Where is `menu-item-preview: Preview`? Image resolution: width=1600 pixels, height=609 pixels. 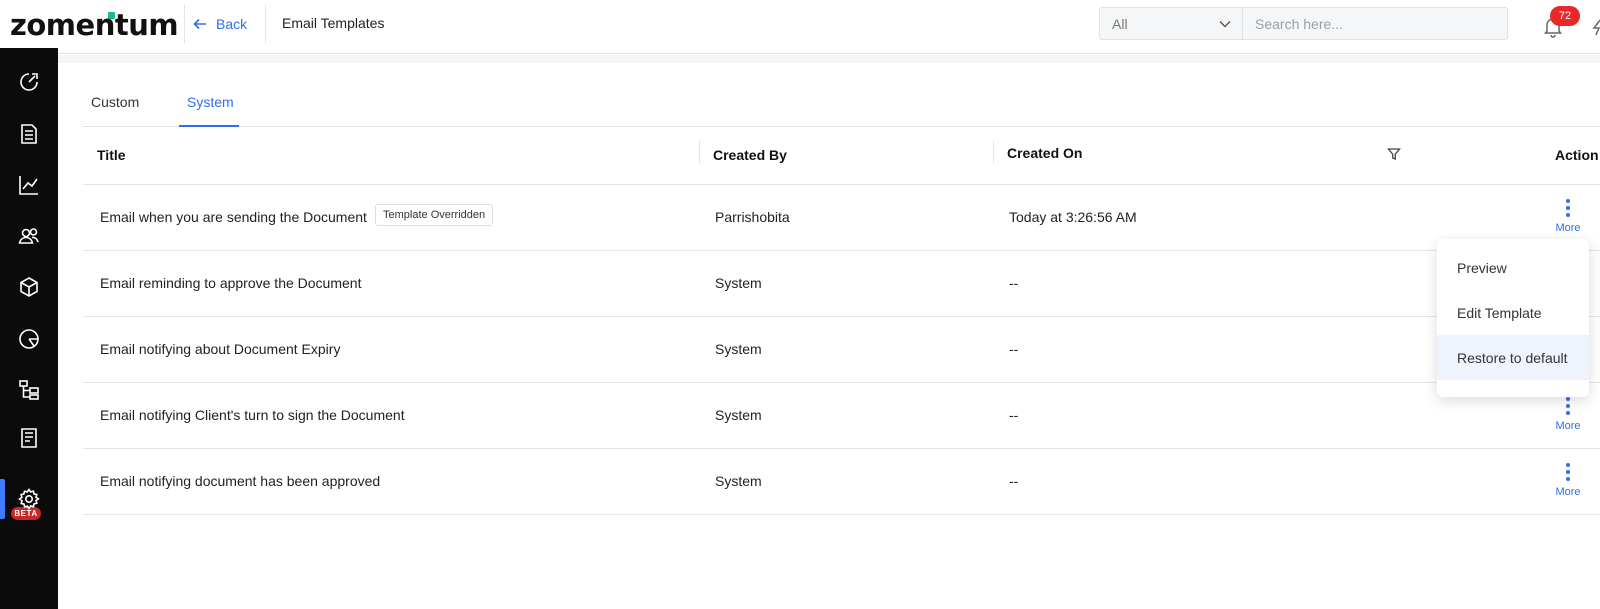 menu-item-preview: Preview is located at coordinates (1513, 267).